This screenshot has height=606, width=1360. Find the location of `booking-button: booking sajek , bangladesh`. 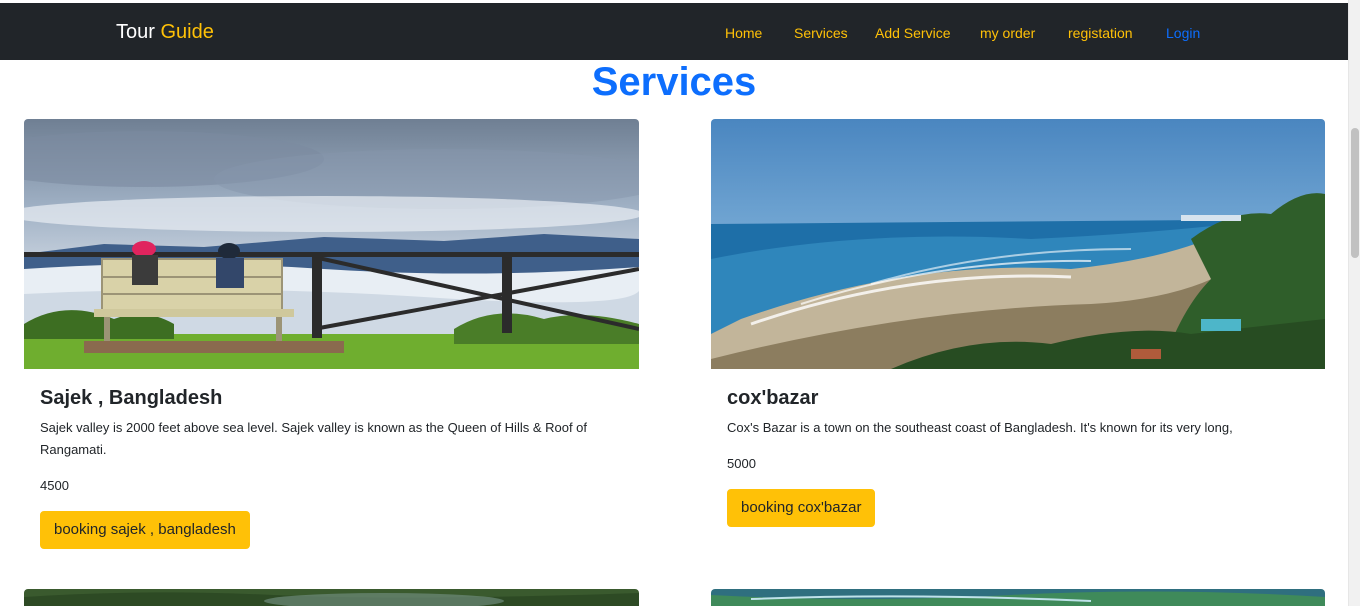

booking-button: booking sajek , bangladesh is located at coordinates (145, 530).